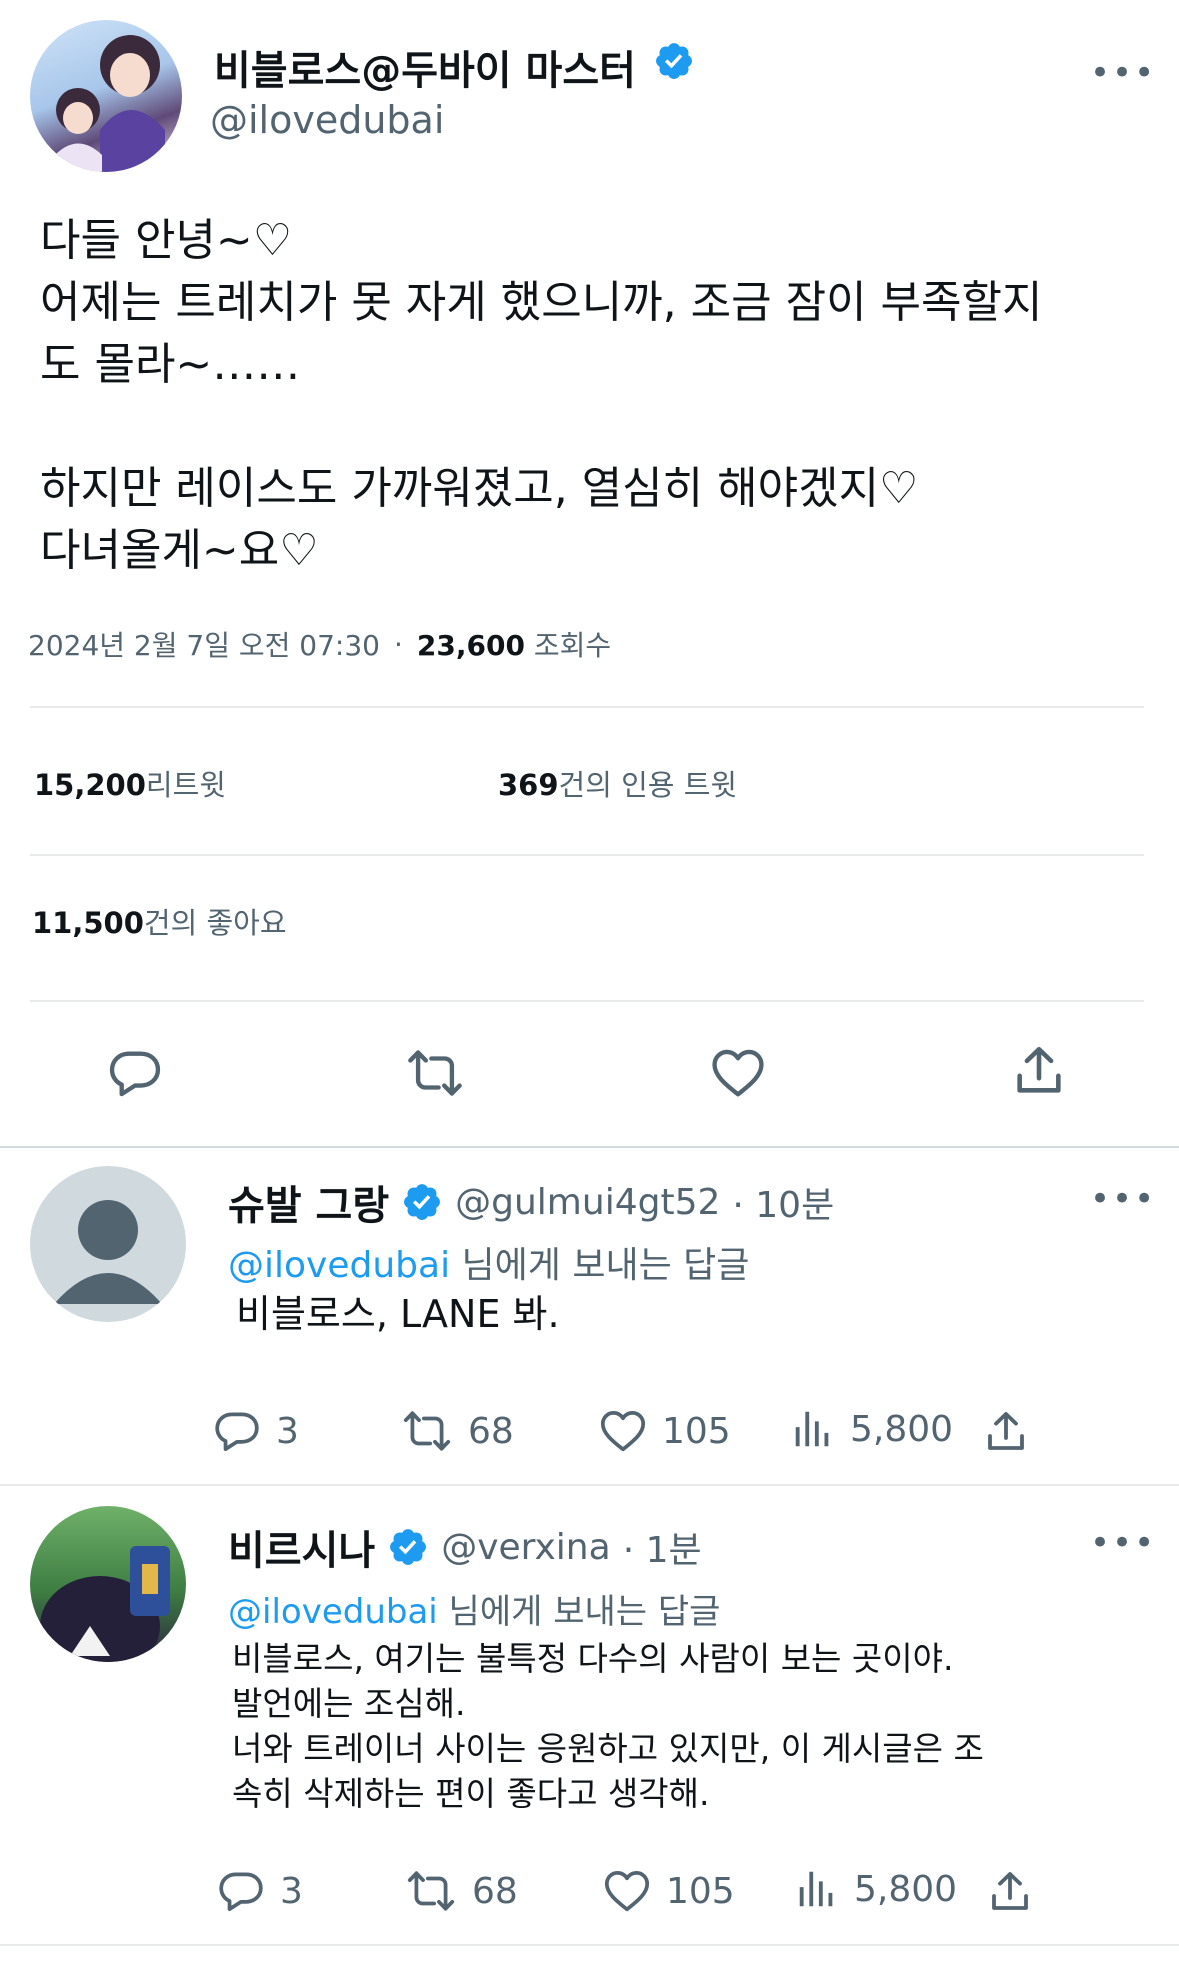  Describe the element at coordinates (608, 1748) in the screenshot. I see `reply-text-line: 너와 트레이너 사이는 응원하고 있지만, 이 게시글은 조` at that location.